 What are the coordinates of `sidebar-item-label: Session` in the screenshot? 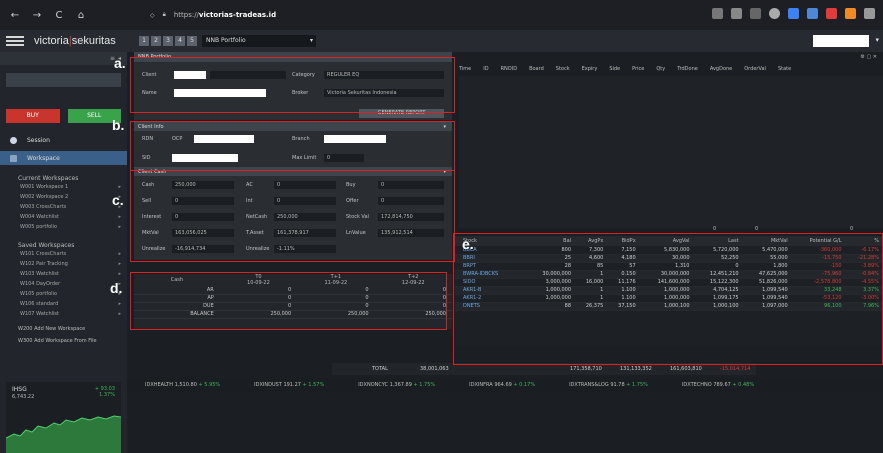 It's located at (38, 140).